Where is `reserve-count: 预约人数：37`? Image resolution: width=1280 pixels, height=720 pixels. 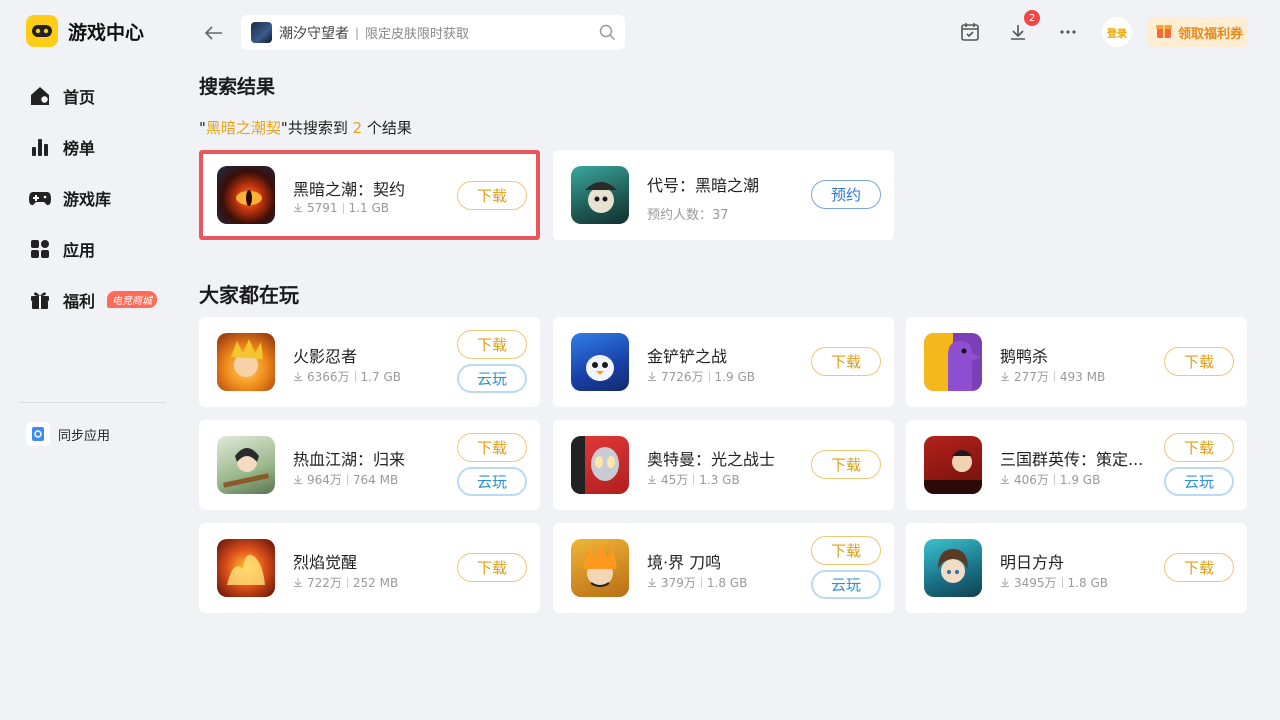 reserve-count: 预约人数：37 is located at coordinates (688, 213).